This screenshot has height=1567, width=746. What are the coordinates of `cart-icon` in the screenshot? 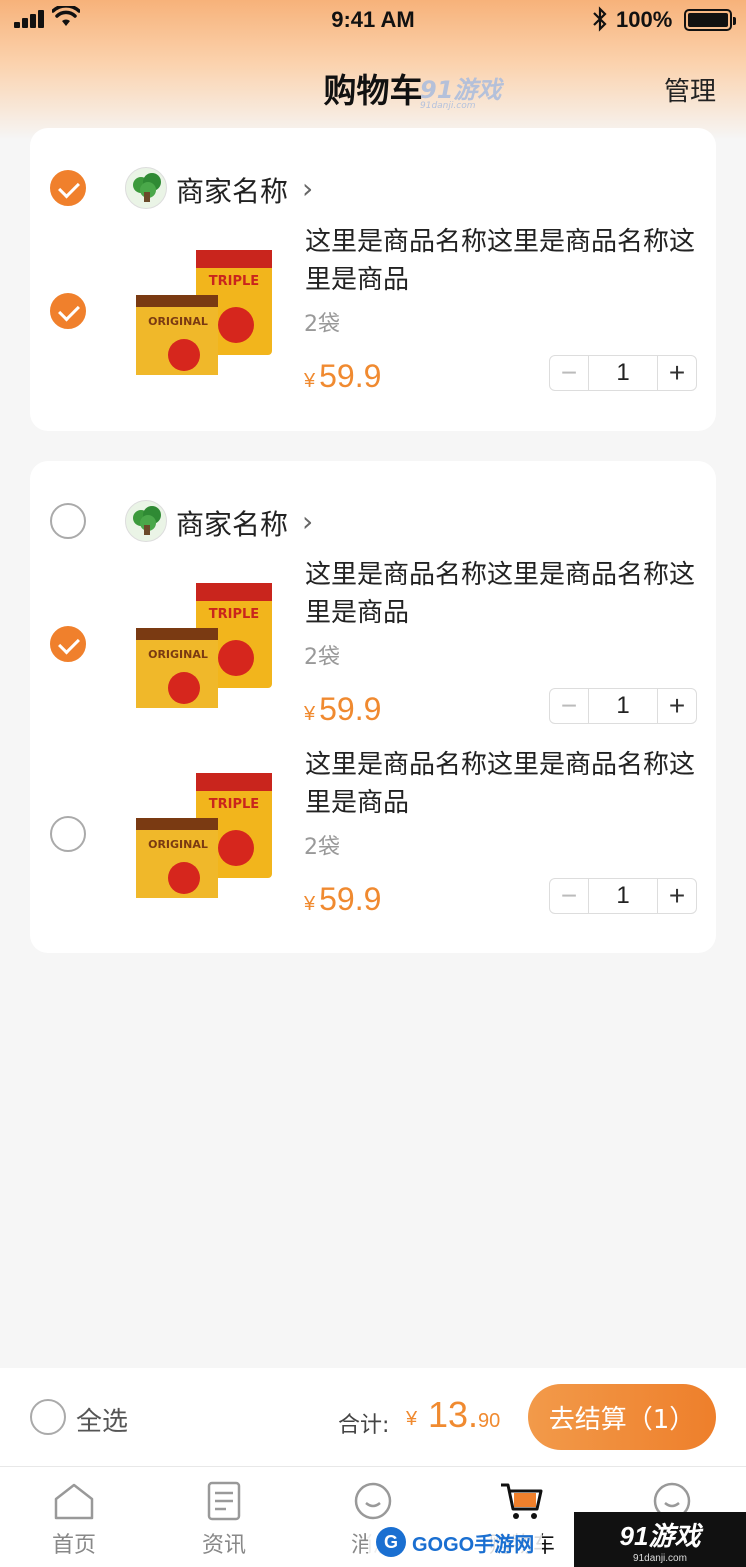 It's located at (522, 1501).